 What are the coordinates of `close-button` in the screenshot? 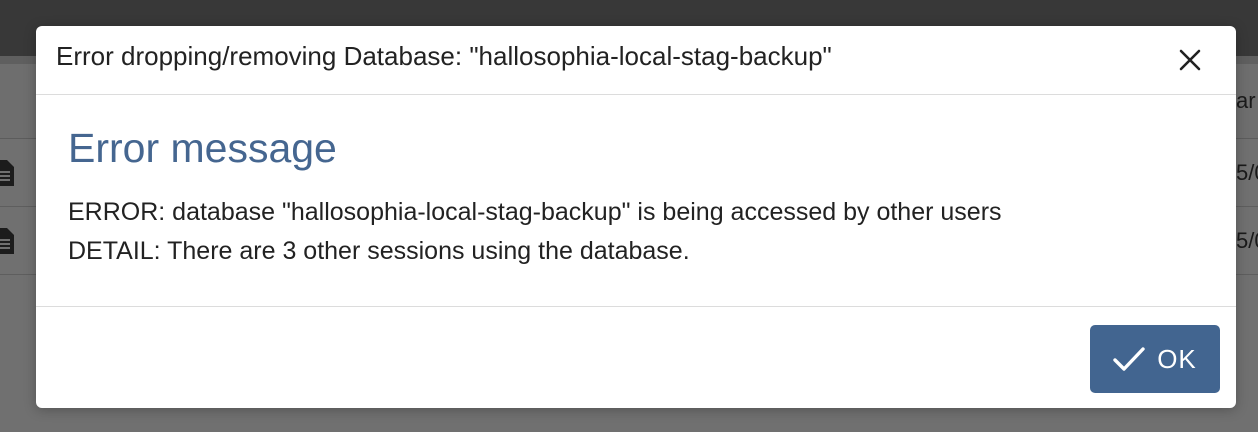 It's located at (1190, 60).